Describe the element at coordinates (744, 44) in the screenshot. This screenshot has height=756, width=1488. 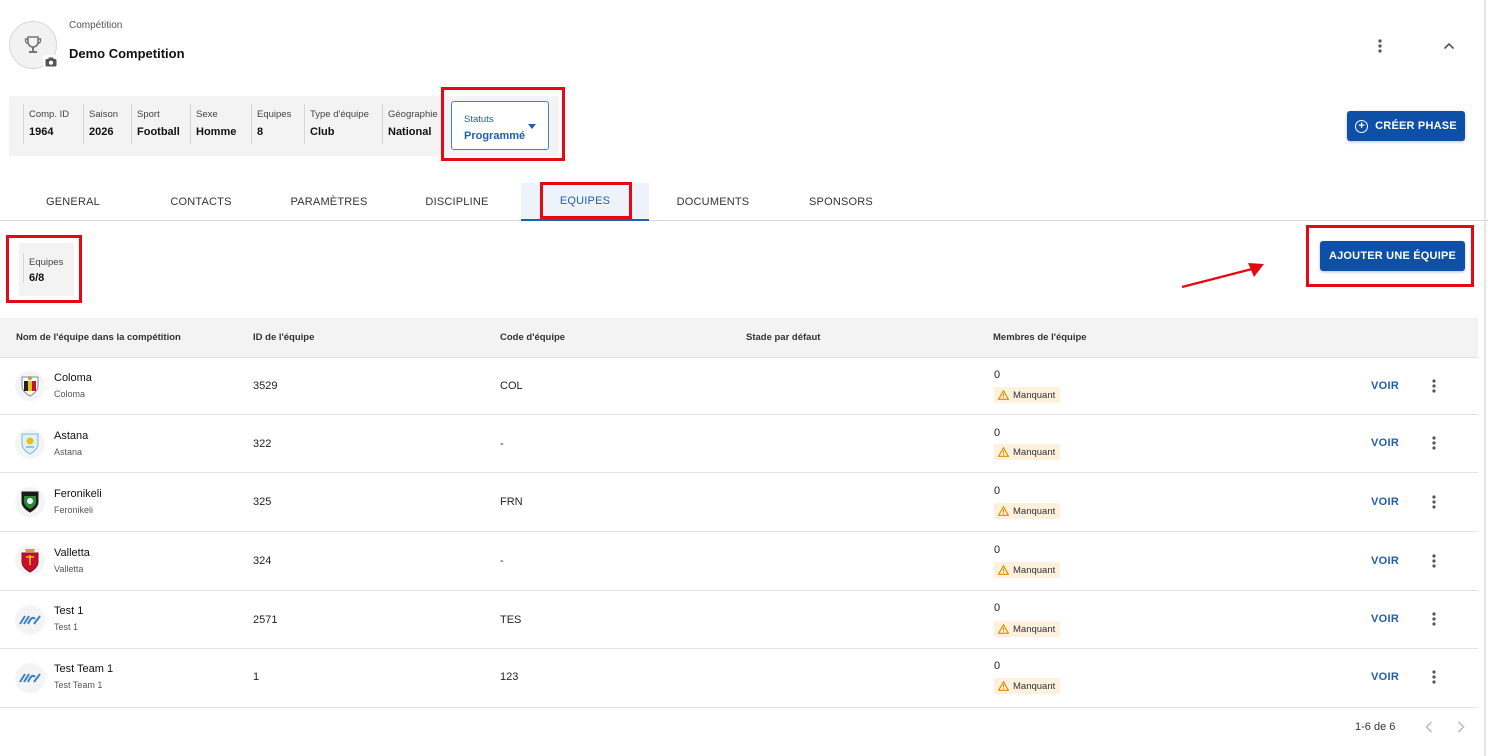
I see `competition-header: Compétition Demo Competition` at that location.